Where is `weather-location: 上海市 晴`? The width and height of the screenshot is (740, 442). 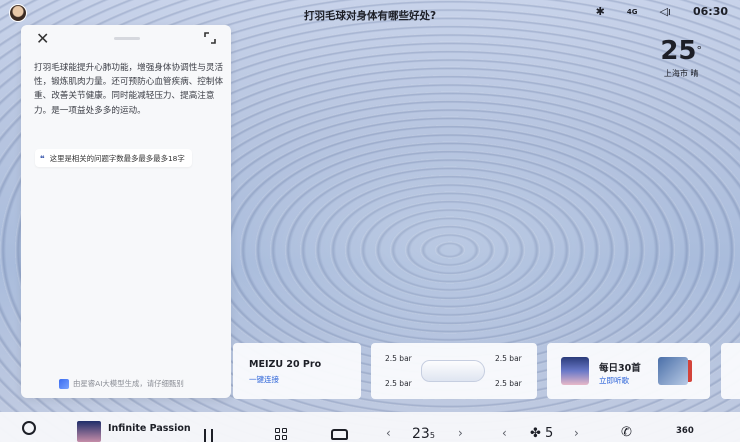 weather-location: 上海市 晴 is located at coordinates (681, 73).